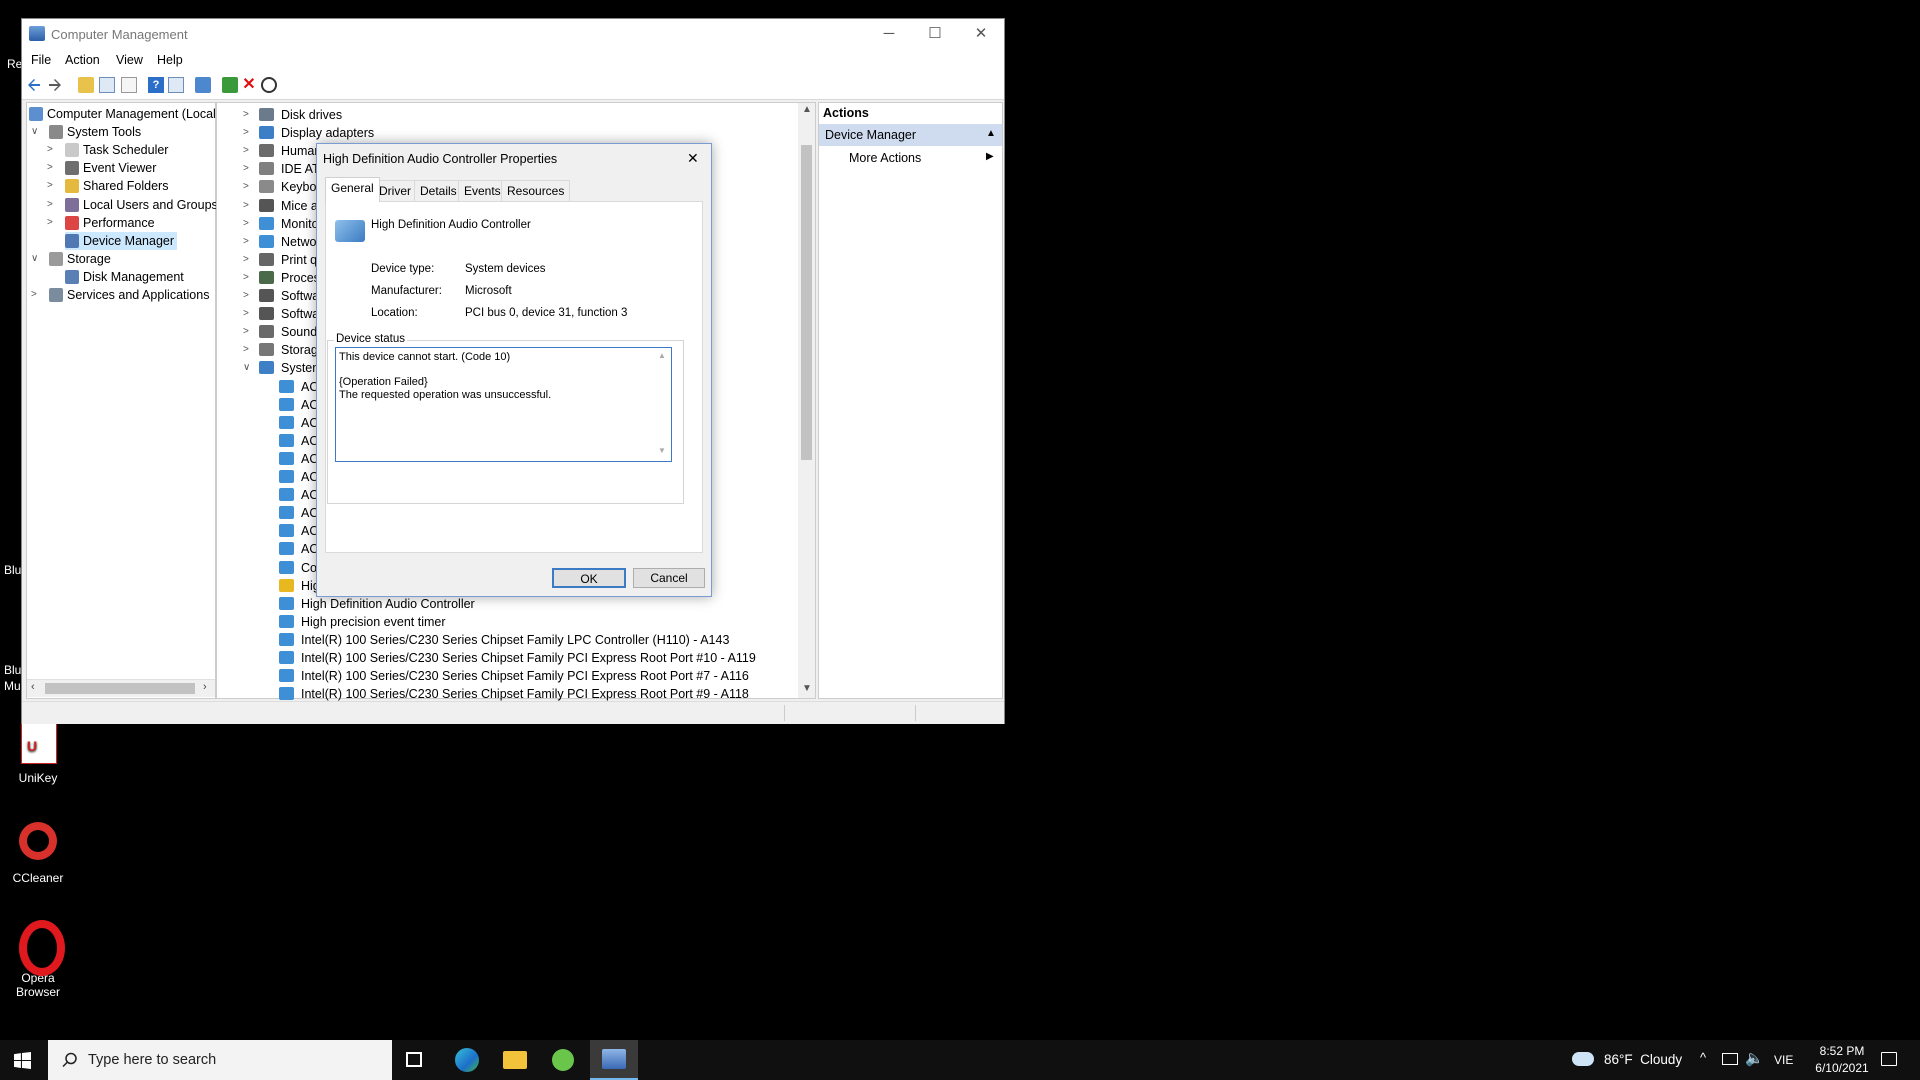  What do you see at coordinates (910, 158) in the screenshot?
I see `more-actions-item: More Actions ▶` at bounding box center [910, 158].